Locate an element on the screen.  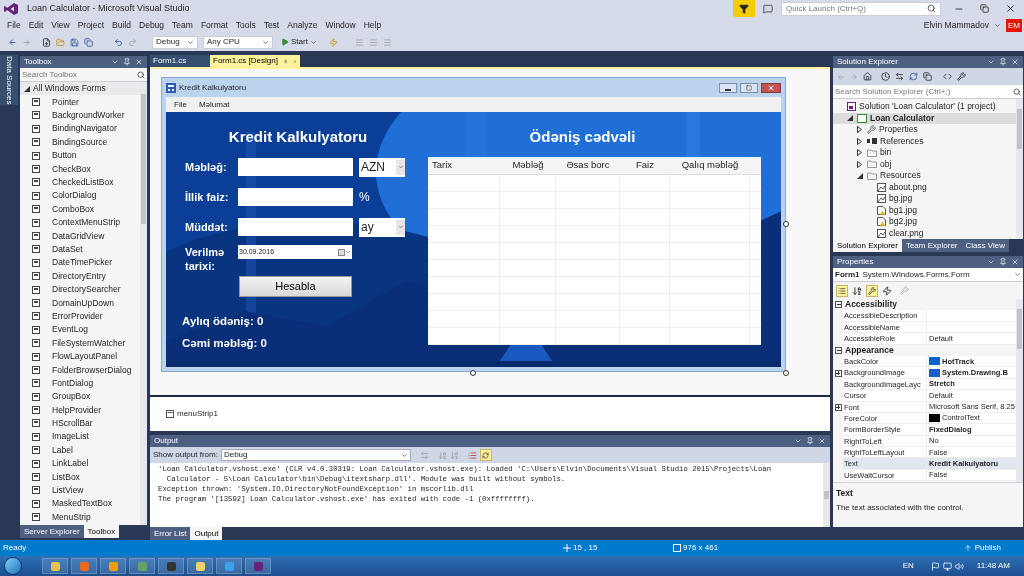
language-indicator: EN is located at coordinates (908, 566).